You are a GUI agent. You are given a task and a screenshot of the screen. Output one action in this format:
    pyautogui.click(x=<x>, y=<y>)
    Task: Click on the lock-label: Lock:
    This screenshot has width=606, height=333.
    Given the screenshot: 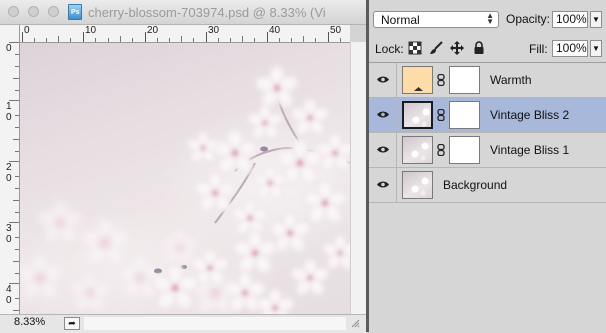 What is the action you would take?
    pyautogui.click(x=389, y=49)
    